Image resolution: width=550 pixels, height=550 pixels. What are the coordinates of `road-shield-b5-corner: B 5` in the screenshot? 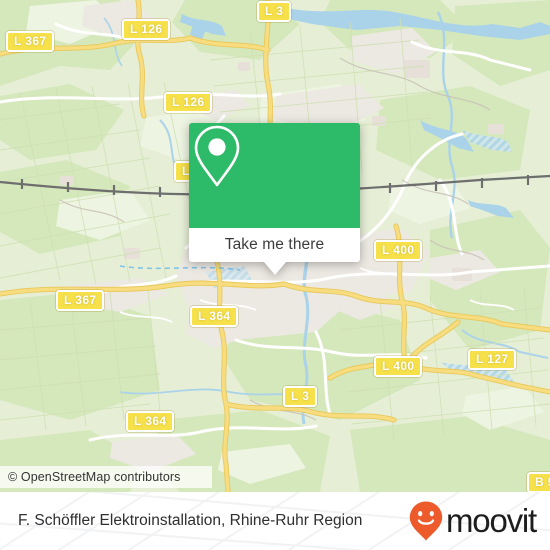 It's located at (538, 482).